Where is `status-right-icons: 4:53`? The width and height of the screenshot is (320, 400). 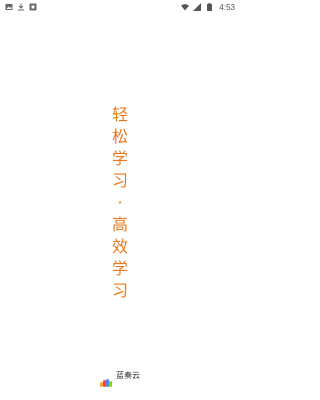
status-right-icons: 4:53 is located at coordinates (208, 7).